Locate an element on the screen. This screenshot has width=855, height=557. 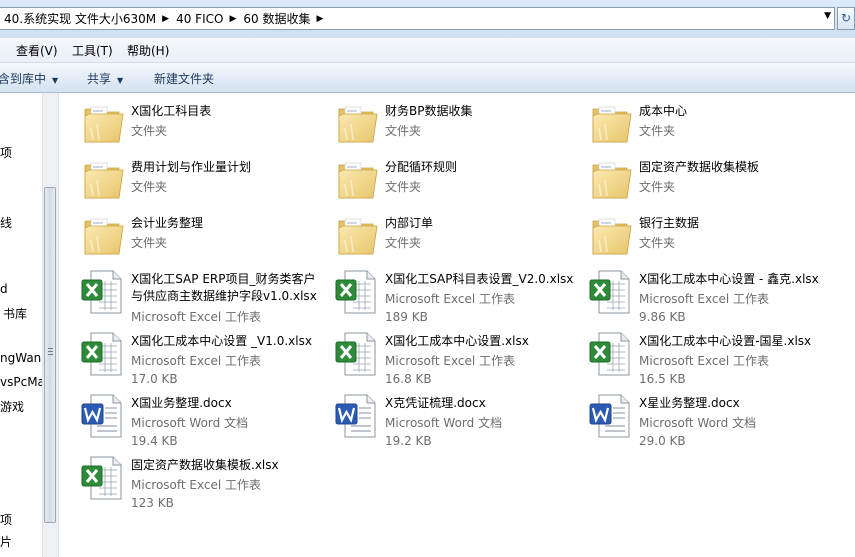
address-history-dropdown-icon: ▼ is located at coordinates (827, 16).